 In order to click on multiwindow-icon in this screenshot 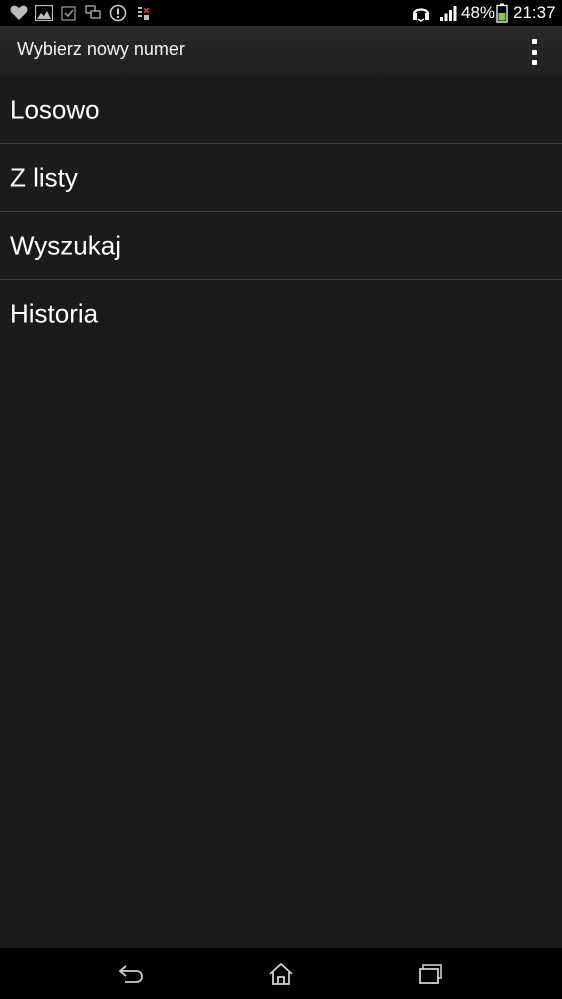, I will do `click(93, 13)`.